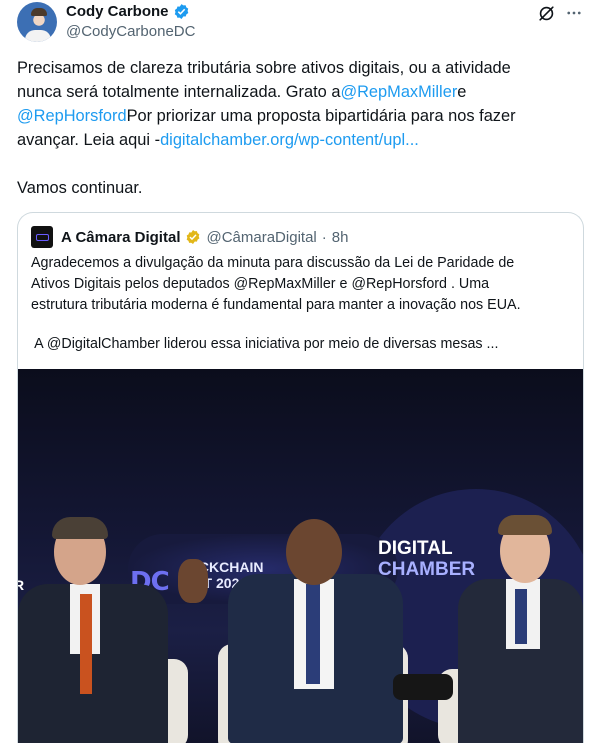 Image resolution: width=595 pixels, height=743 pixels. I want to click on verified-badge-icon, so click(181, 11).